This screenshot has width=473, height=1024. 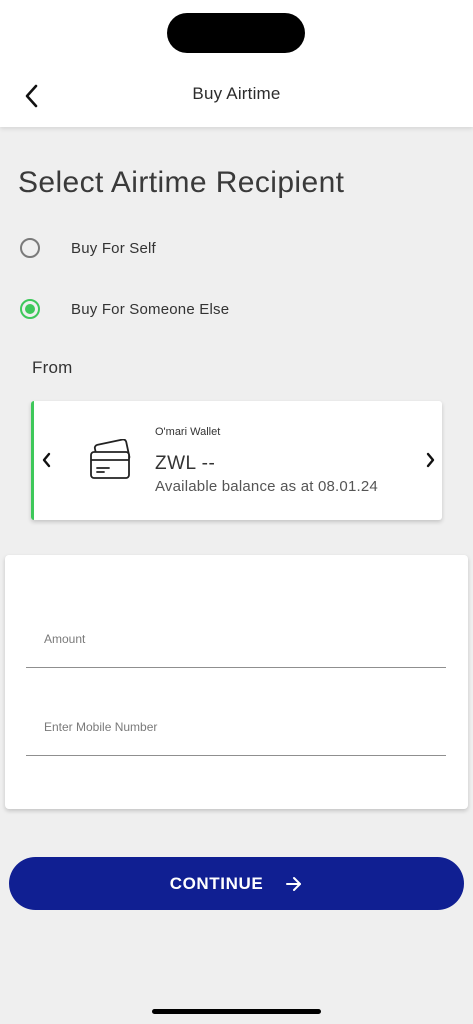 I want to click on app-header: Buy Airtime, so click(x=236, y=63).